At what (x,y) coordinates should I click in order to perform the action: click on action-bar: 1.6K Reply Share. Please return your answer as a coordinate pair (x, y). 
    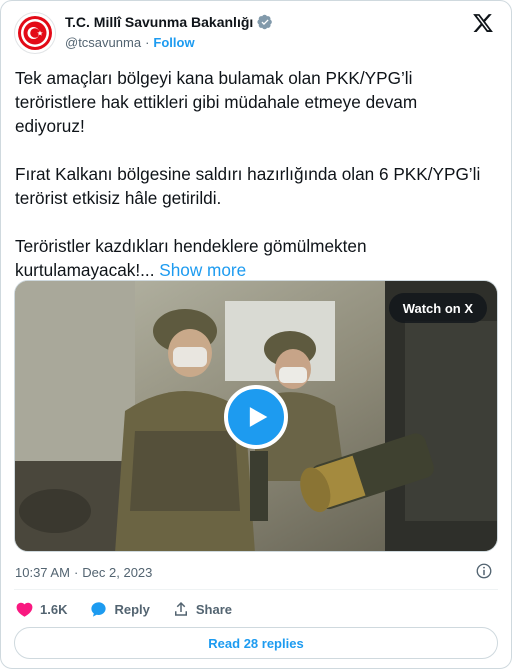
    Looking at the image, I should click on (134, 609).